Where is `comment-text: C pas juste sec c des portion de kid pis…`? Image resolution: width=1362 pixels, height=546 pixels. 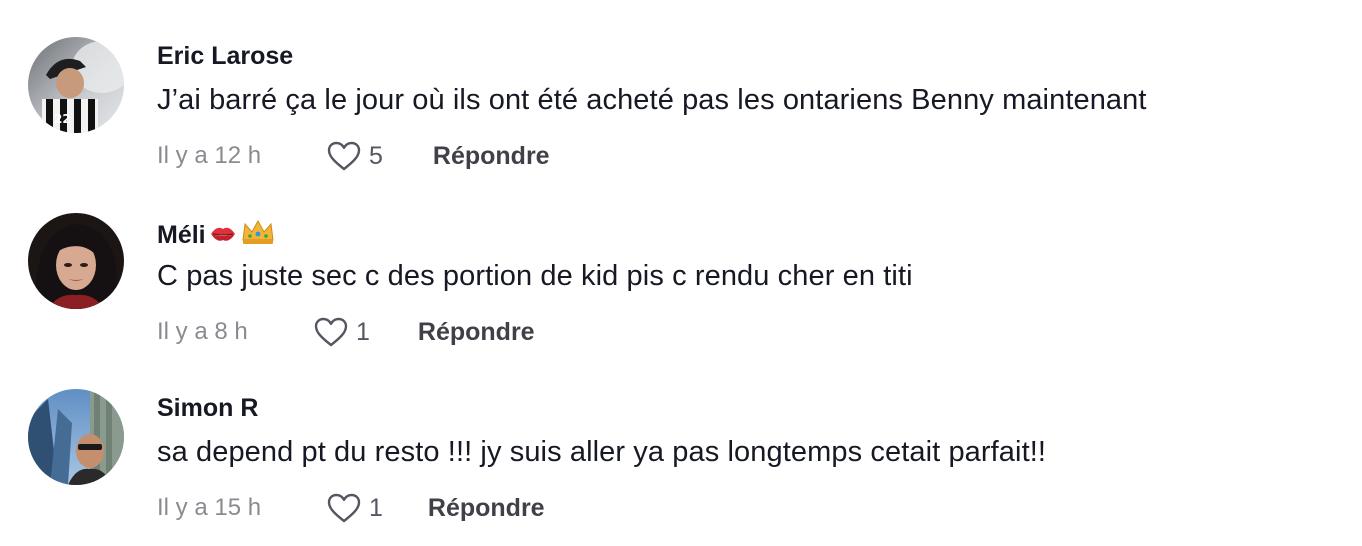 comment-text: C pas juste sec c des portion de kid pis… is located at coordinates (535, 276).